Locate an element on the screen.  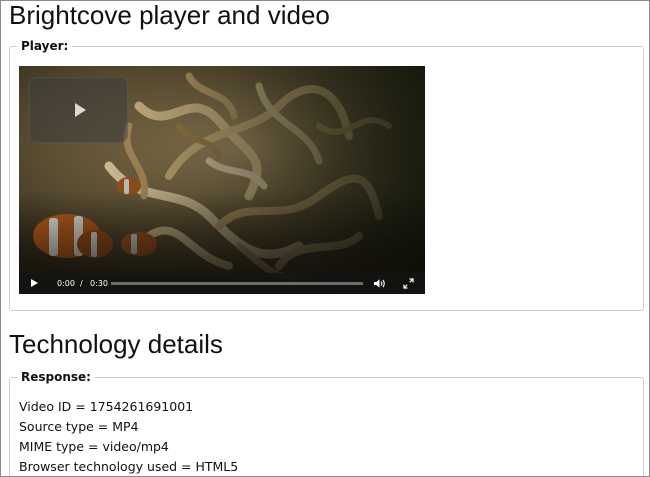
control-bar: 0:00 / 0:30 is located at coordinates (222, 283).